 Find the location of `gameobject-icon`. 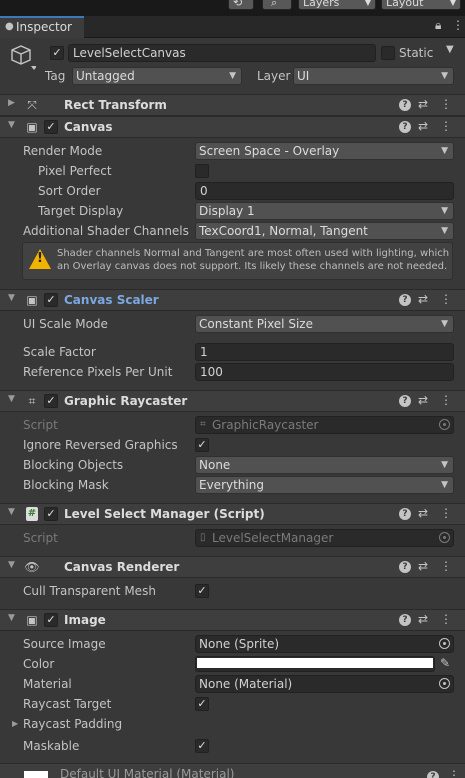

gameobject-icon is located at coordinates (23, 57).